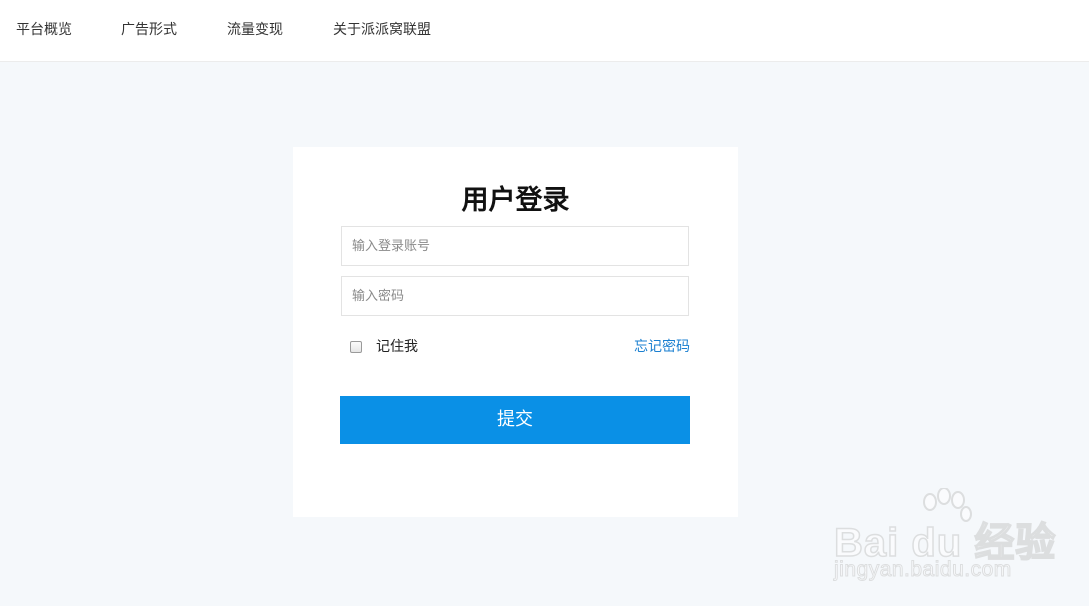 Image resolution: width=1089 pixels, height=606 pixels. What do you see at coordinates (149, 30) in the screenshot?
I see `nav-item-ad-formats: 广告形式` at bounding box center [149, 30].